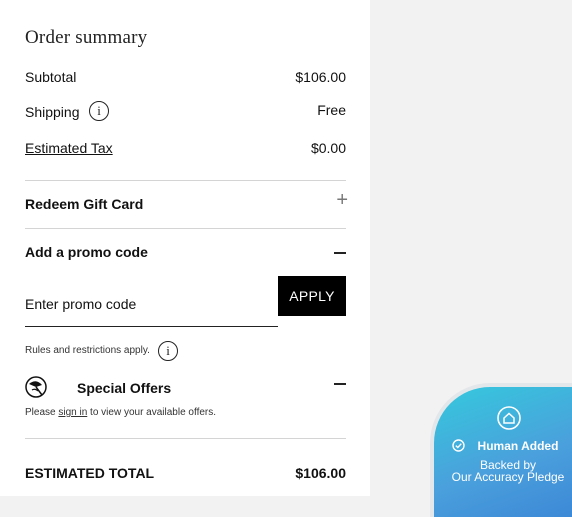  I want to click on shipping-value: Free, so click(331, 110).